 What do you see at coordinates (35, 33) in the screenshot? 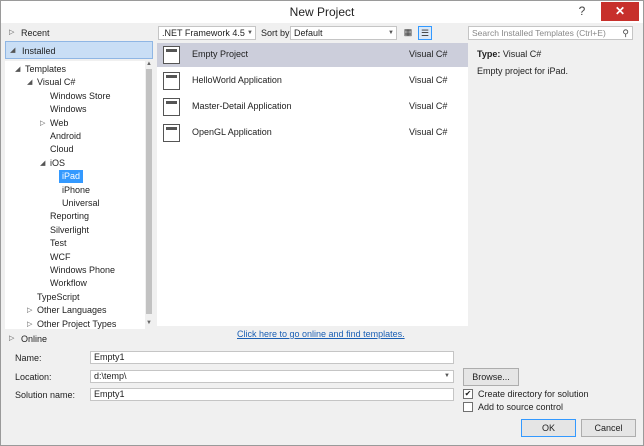
I see `recent-label: Recent` at bounding box center [35, 33].